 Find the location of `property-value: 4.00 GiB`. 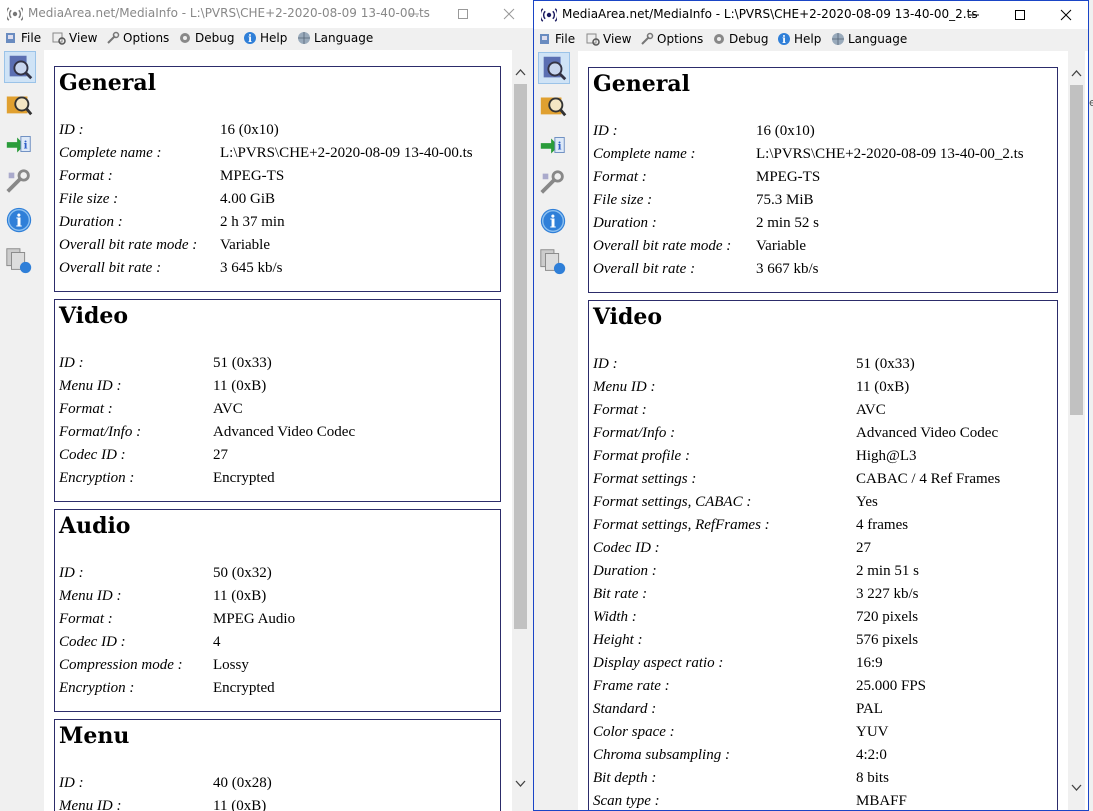

property-value: 4.00 GiB is located at coordinates (248, 199).